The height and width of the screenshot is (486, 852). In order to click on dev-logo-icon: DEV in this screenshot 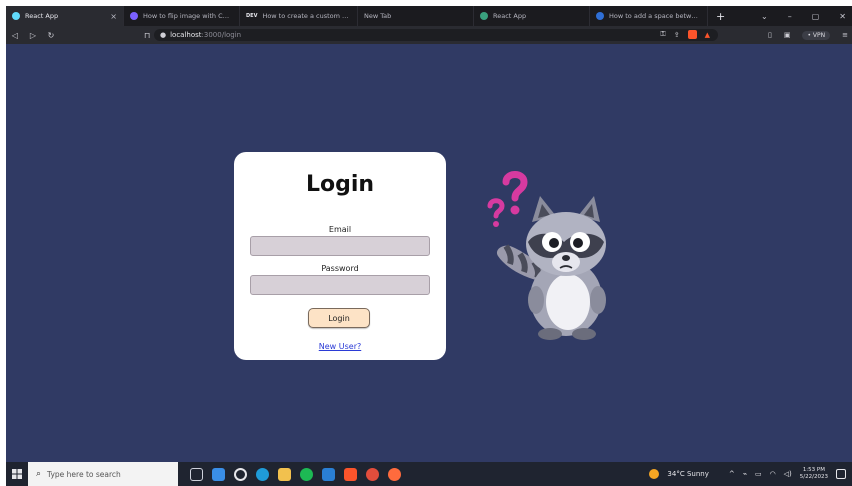, I will do `click(252, 16)`.